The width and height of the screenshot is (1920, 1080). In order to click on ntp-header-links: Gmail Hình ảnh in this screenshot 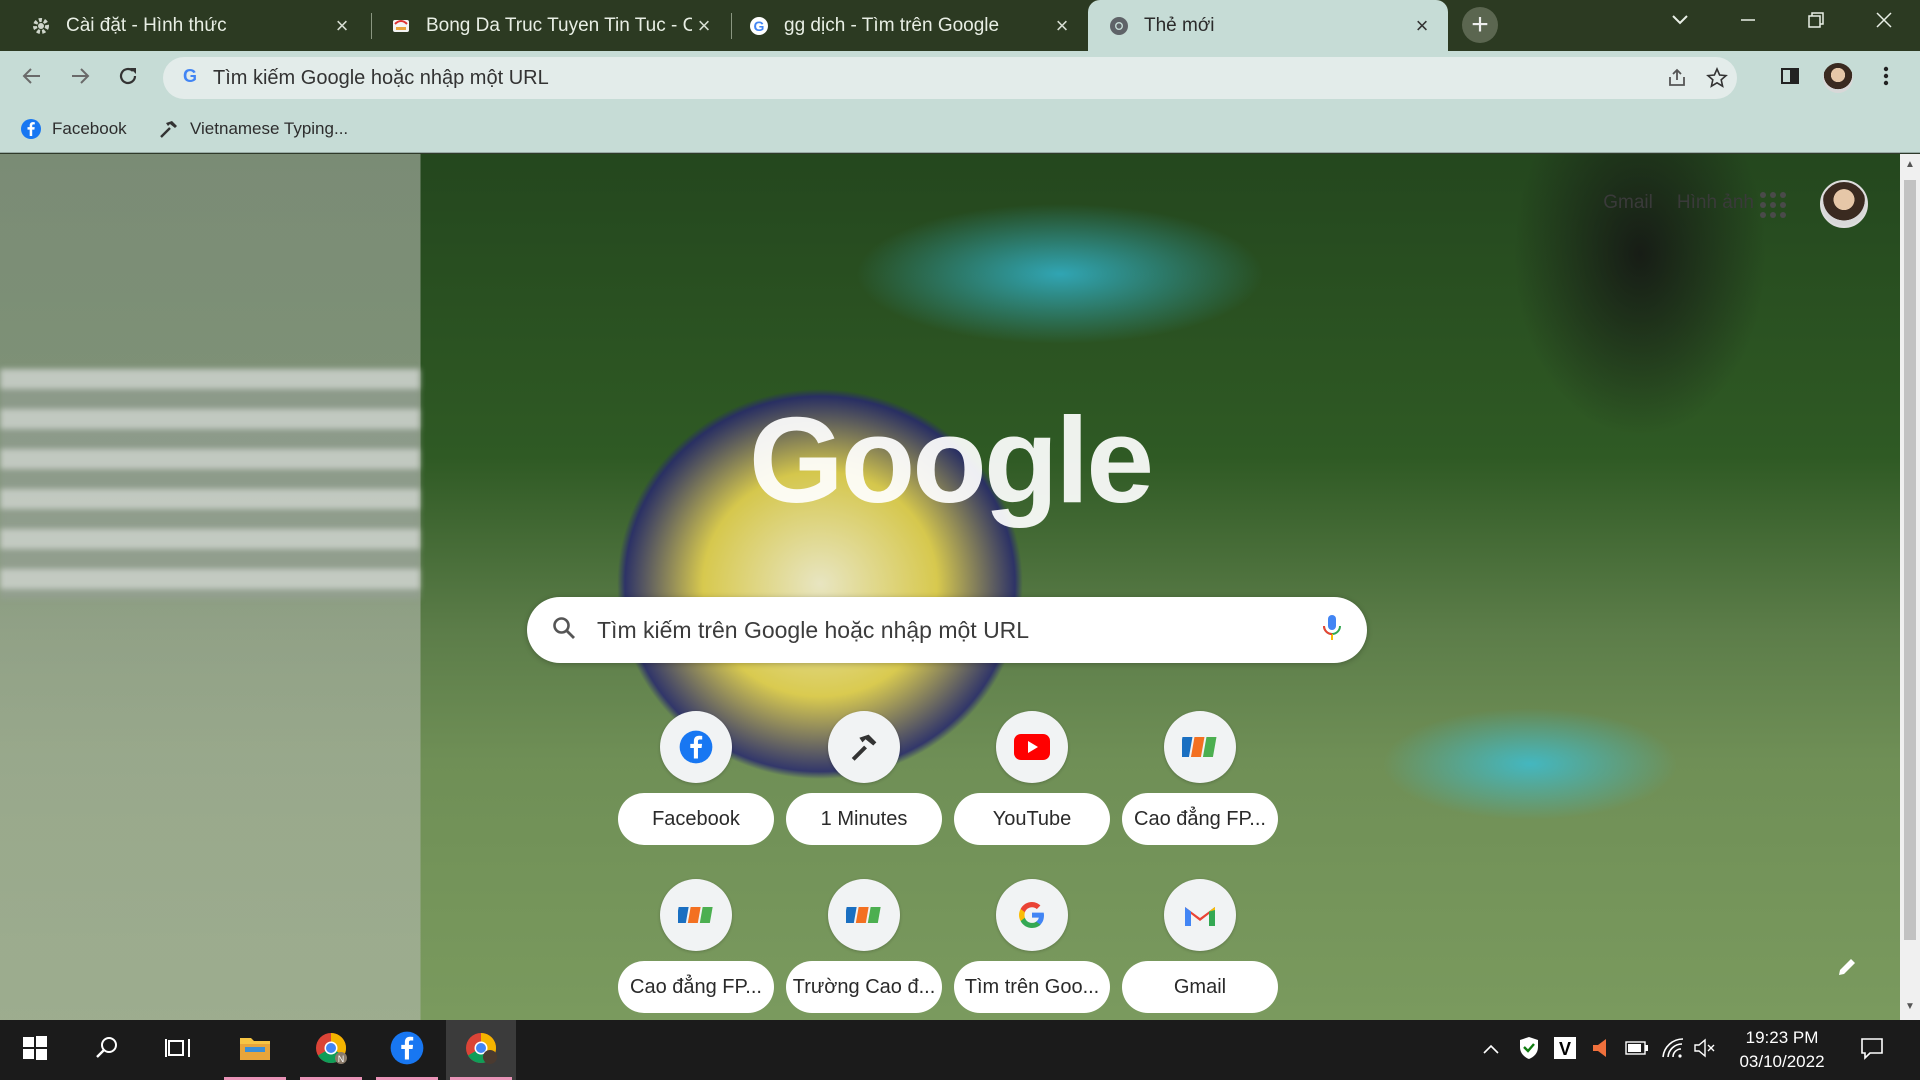, I will do `click(1678, 203)`.